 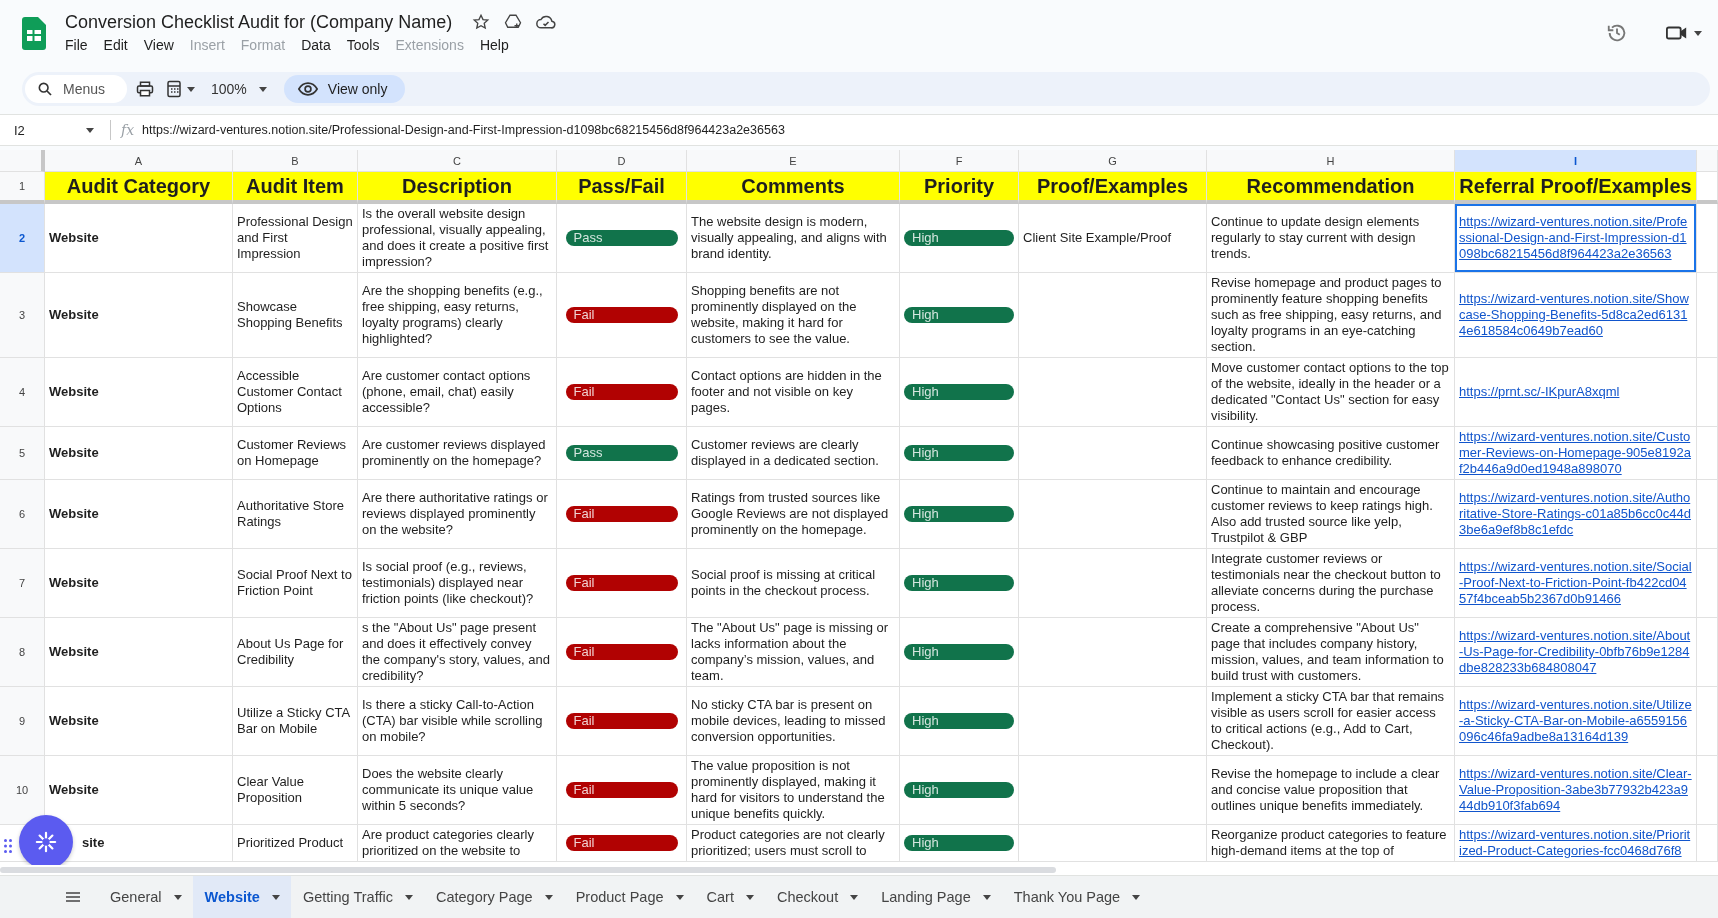 What do you see at coordinates (22, 790) in the screenshot?
I see `row-header: 10` at bounding box center [22, 790].